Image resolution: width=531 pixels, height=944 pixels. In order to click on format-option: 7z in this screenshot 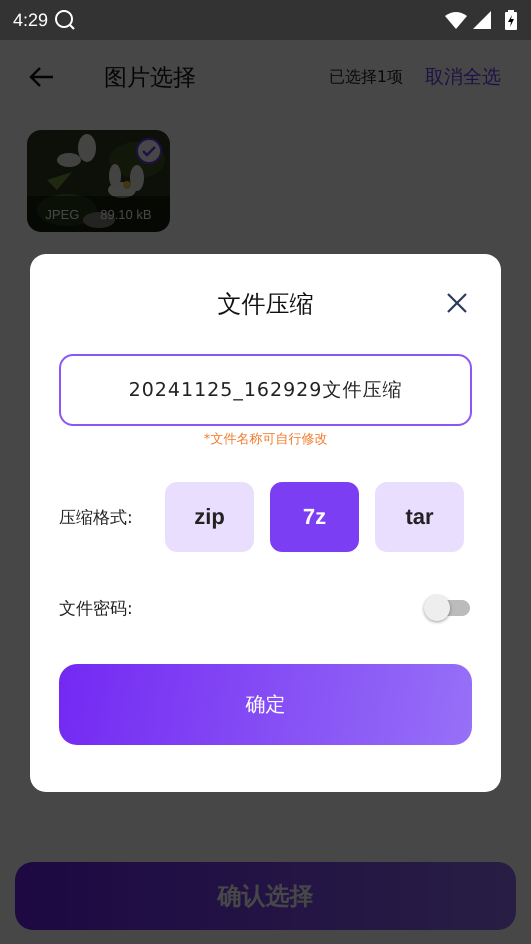, I will do `click(314, 517)`.